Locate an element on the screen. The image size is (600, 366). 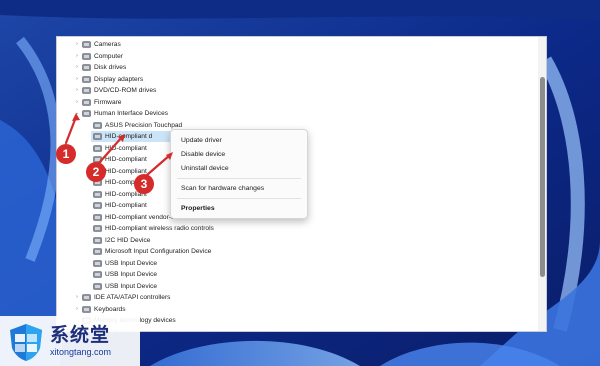
tree-item-label: Microsoft Input Configuration Device is located at coordinates (158, 251).